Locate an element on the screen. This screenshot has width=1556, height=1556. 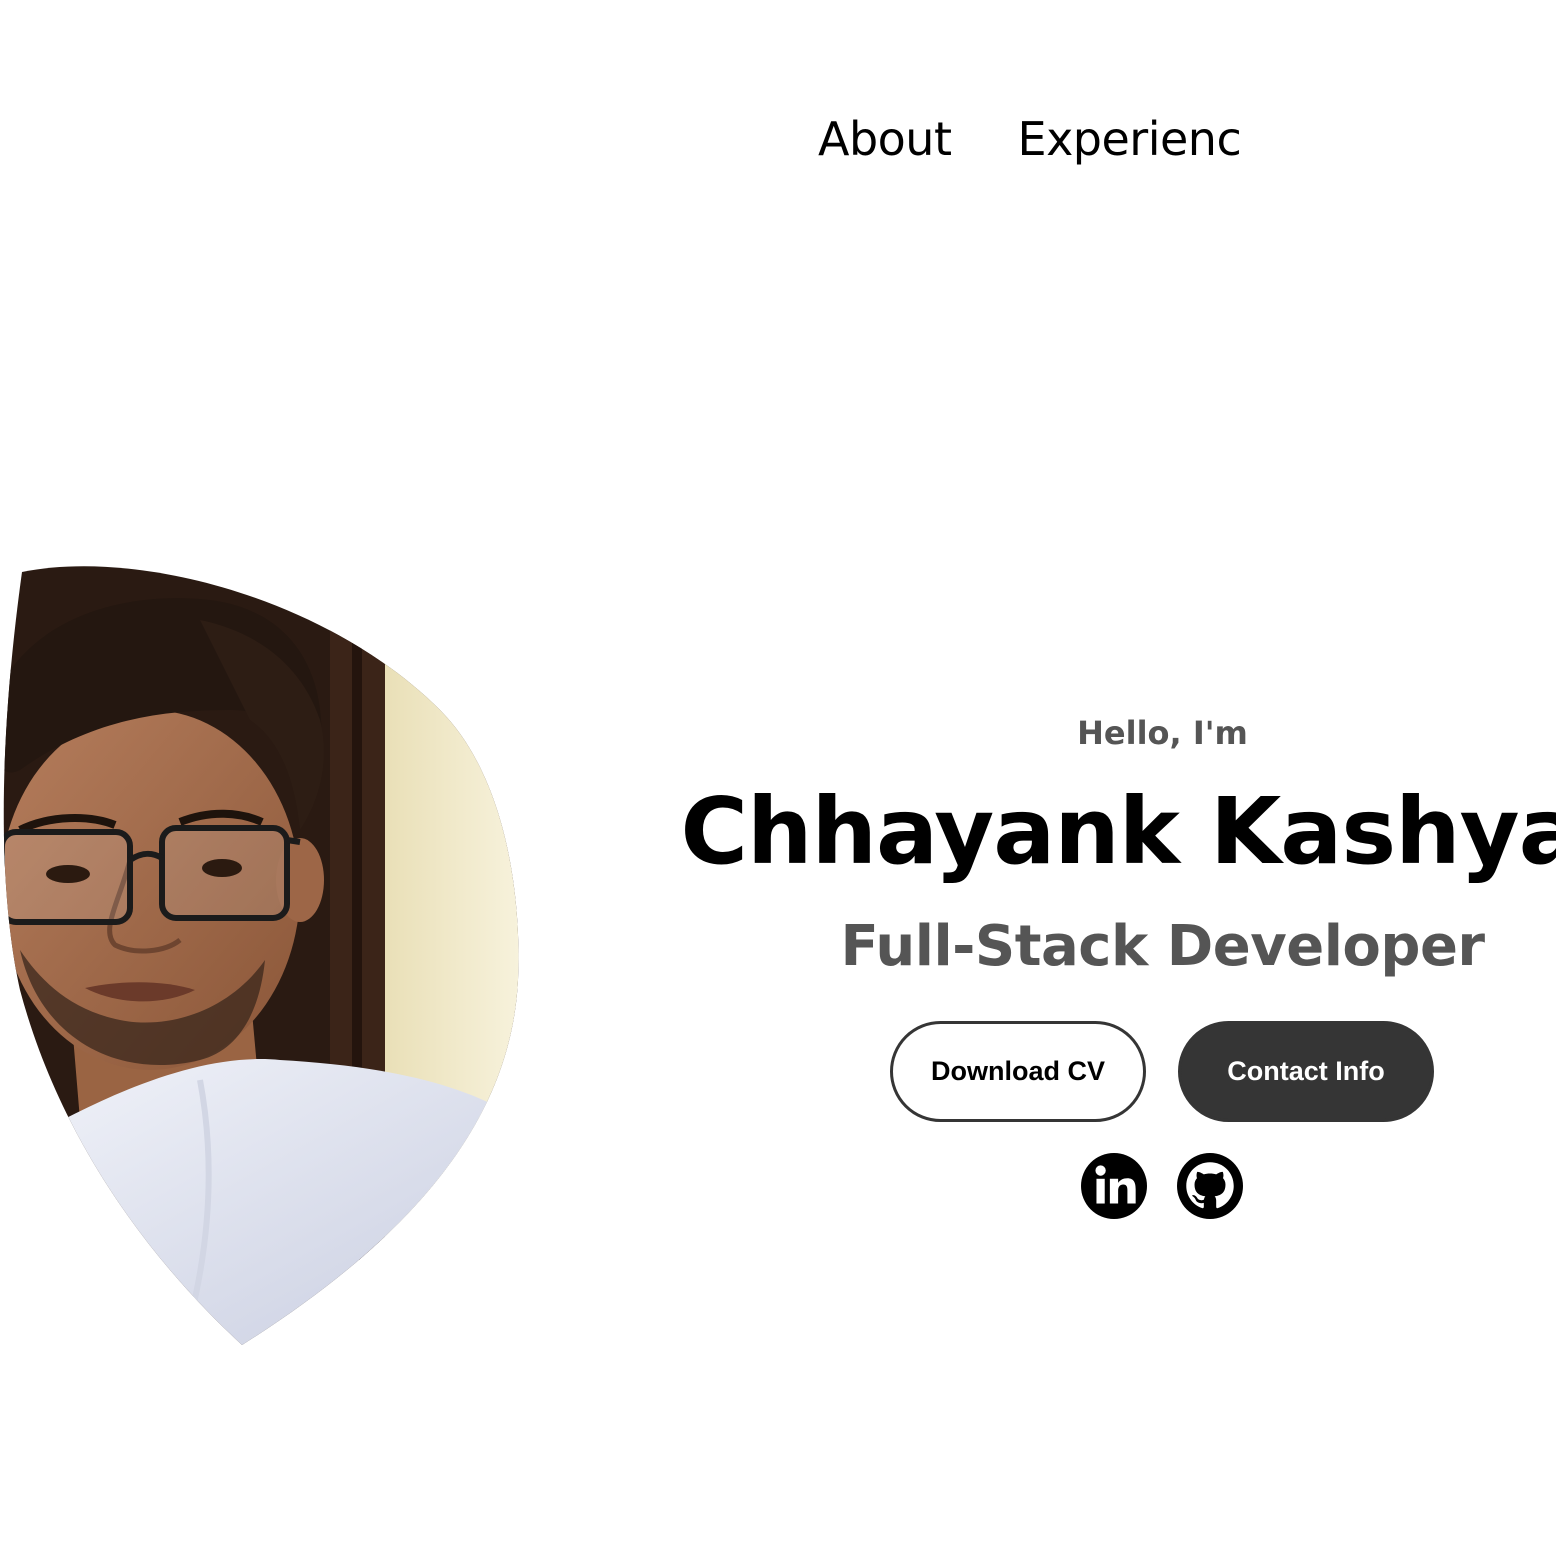
contact-info-button: Contact Info is located at coordinates (1306, 1071).